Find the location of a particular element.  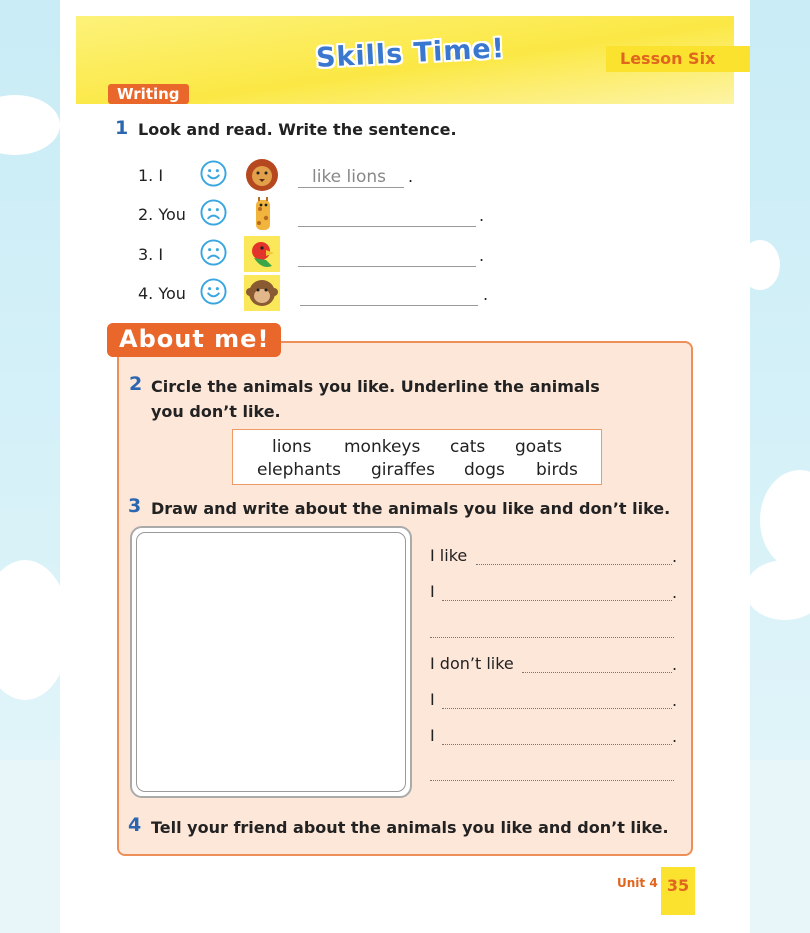

parrot-icon is located at coordinates (262, 254).